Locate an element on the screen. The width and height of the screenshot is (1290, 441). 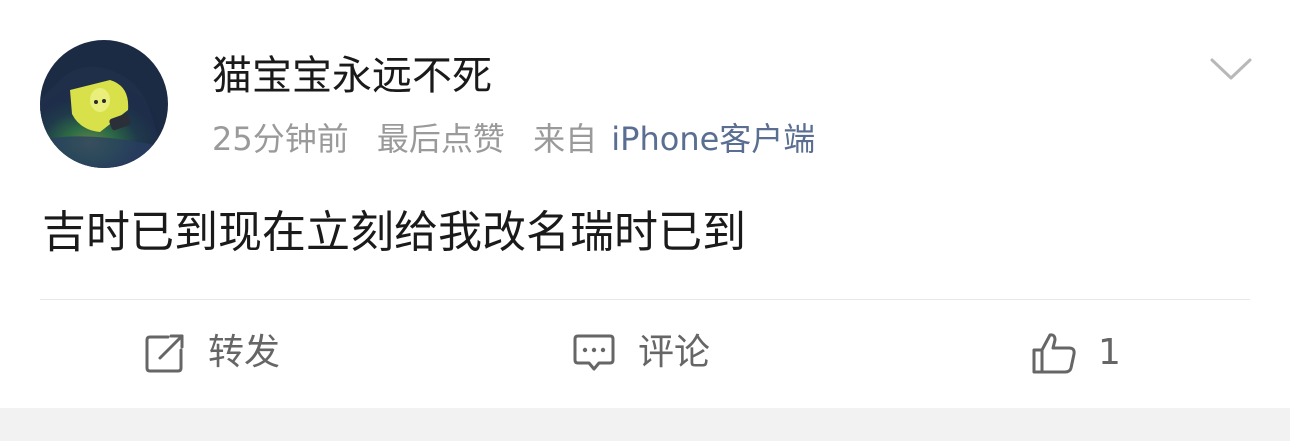
chevron-down-icon is located at coordinates (1231, 70).